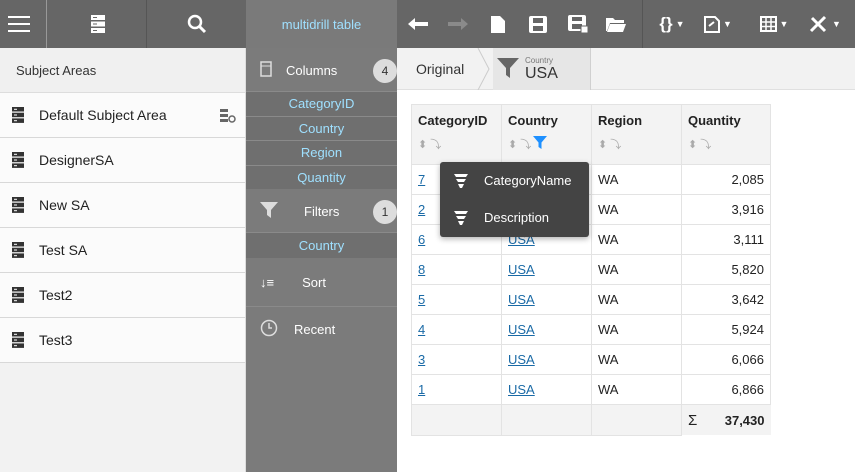  Describe the element at coordinates (56, 295) in the screenshot. I see `subject-area-label: Test2` at that location.